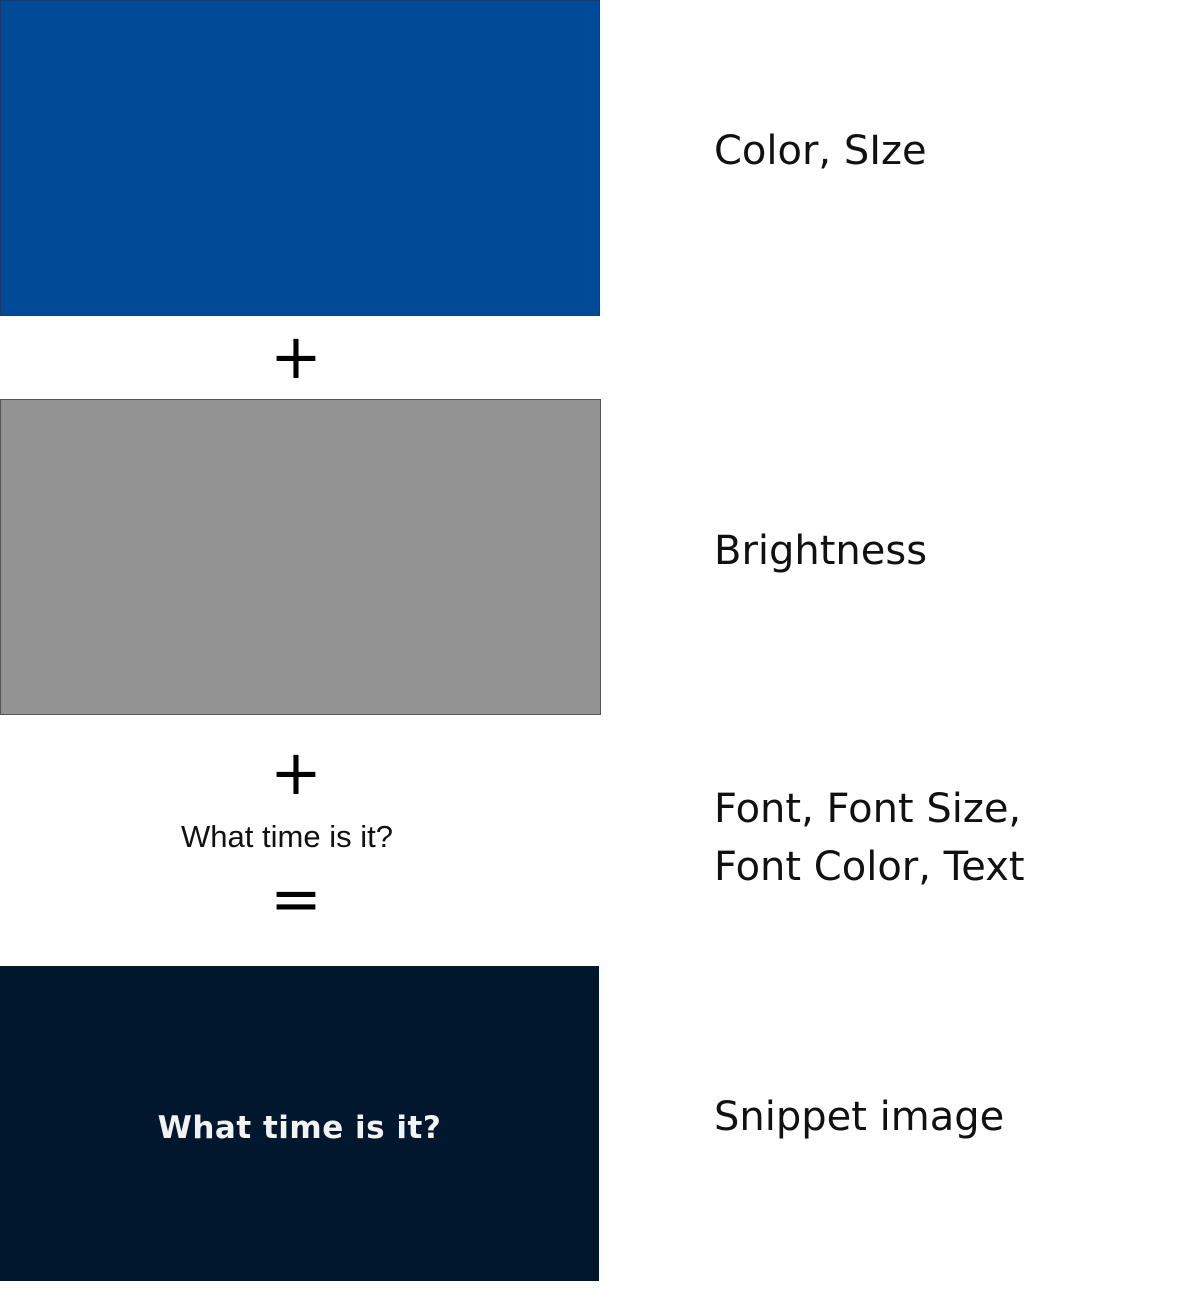 The image size is (1200, 1300). Describe the element at coordinates (821, 551) in the screenshot. I see `label-brightness: Brightness` at that location.